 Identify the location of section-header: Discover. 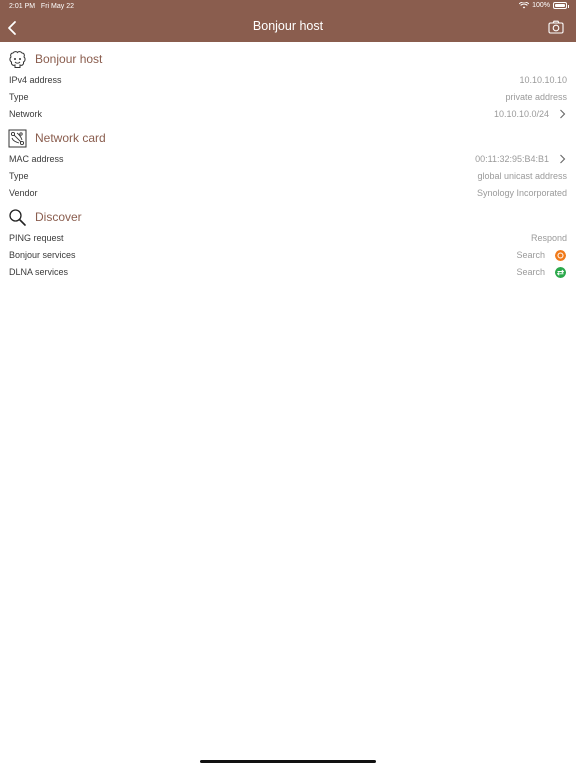
(288, 218).